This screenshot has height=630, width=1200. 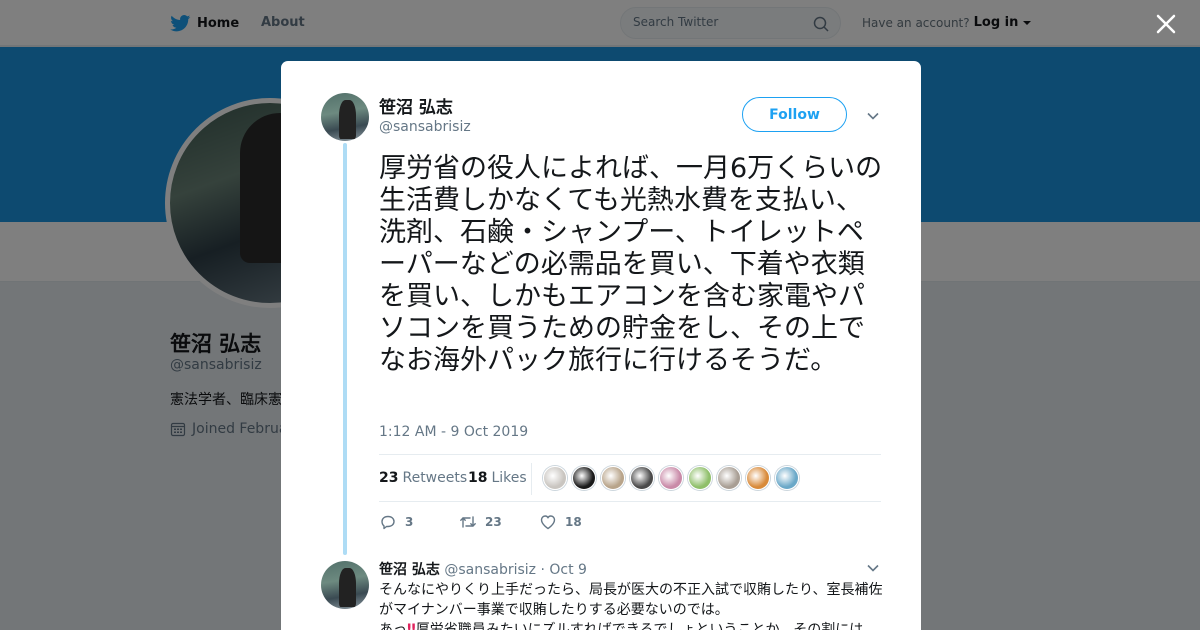 What do you see at coordinates (873, 568) in the screenshot?
I see `reply-chevron-down-icon` at bounding box center [873, 568].